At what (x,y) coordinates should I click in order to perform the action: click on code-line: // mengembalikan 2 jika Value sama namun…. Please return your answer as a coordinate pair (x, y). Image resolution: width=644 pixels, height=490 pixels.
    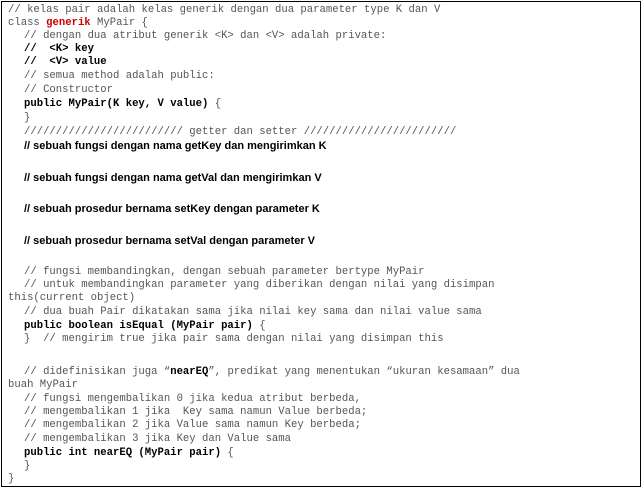
    Looking at the image, I should click on (192, 425).